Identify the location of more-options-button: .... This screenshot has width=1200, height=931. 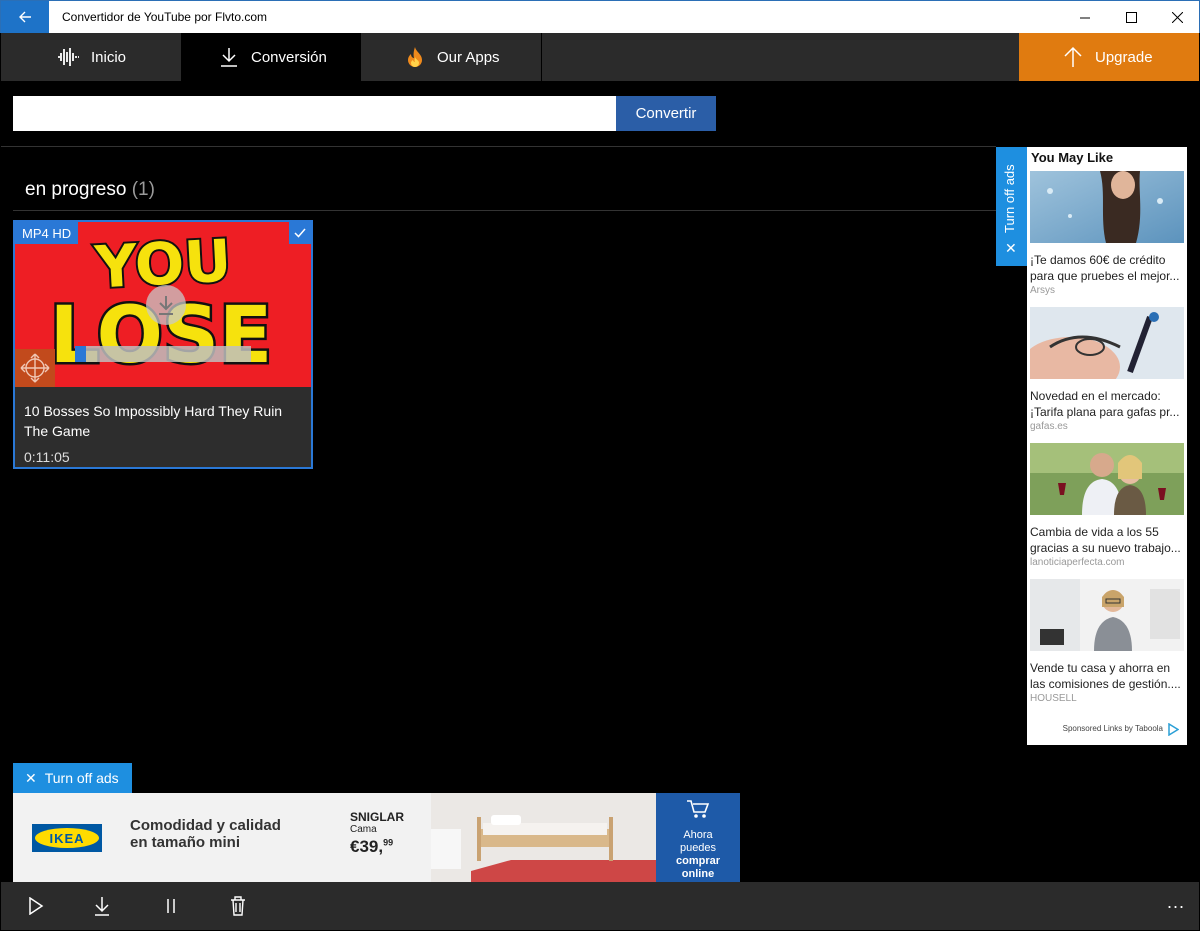
(1176, 902).